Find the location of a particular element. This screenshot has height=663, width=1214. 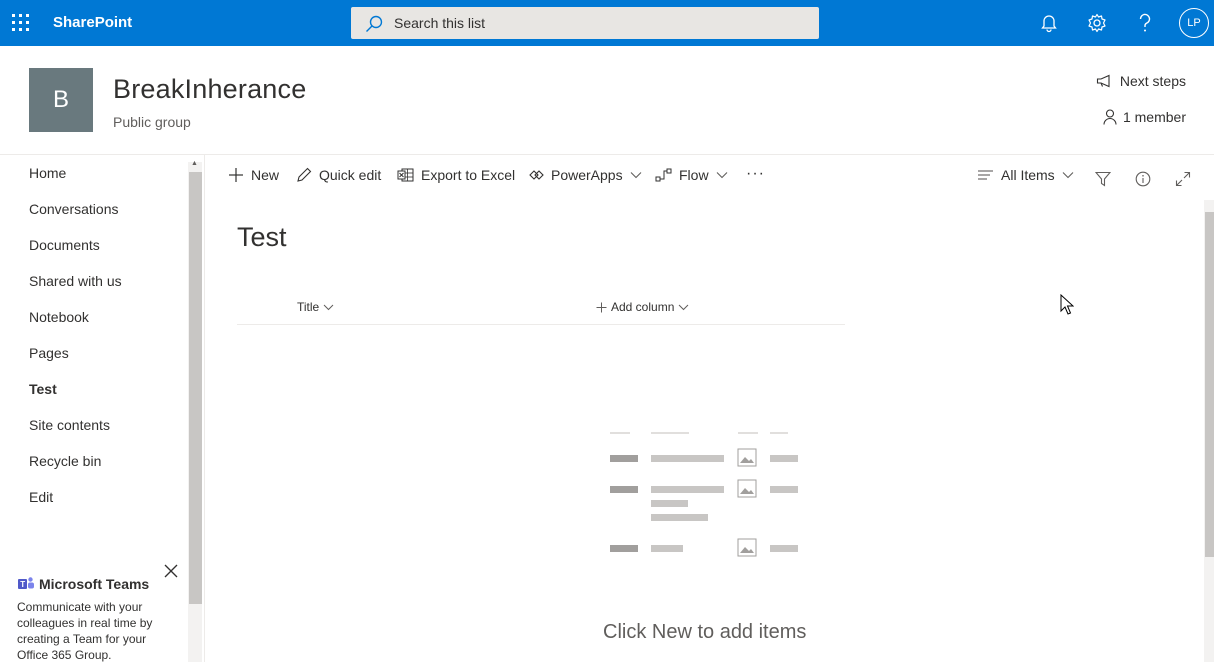

next-steps-label: Next steps is located at coordinates (1152, 81).